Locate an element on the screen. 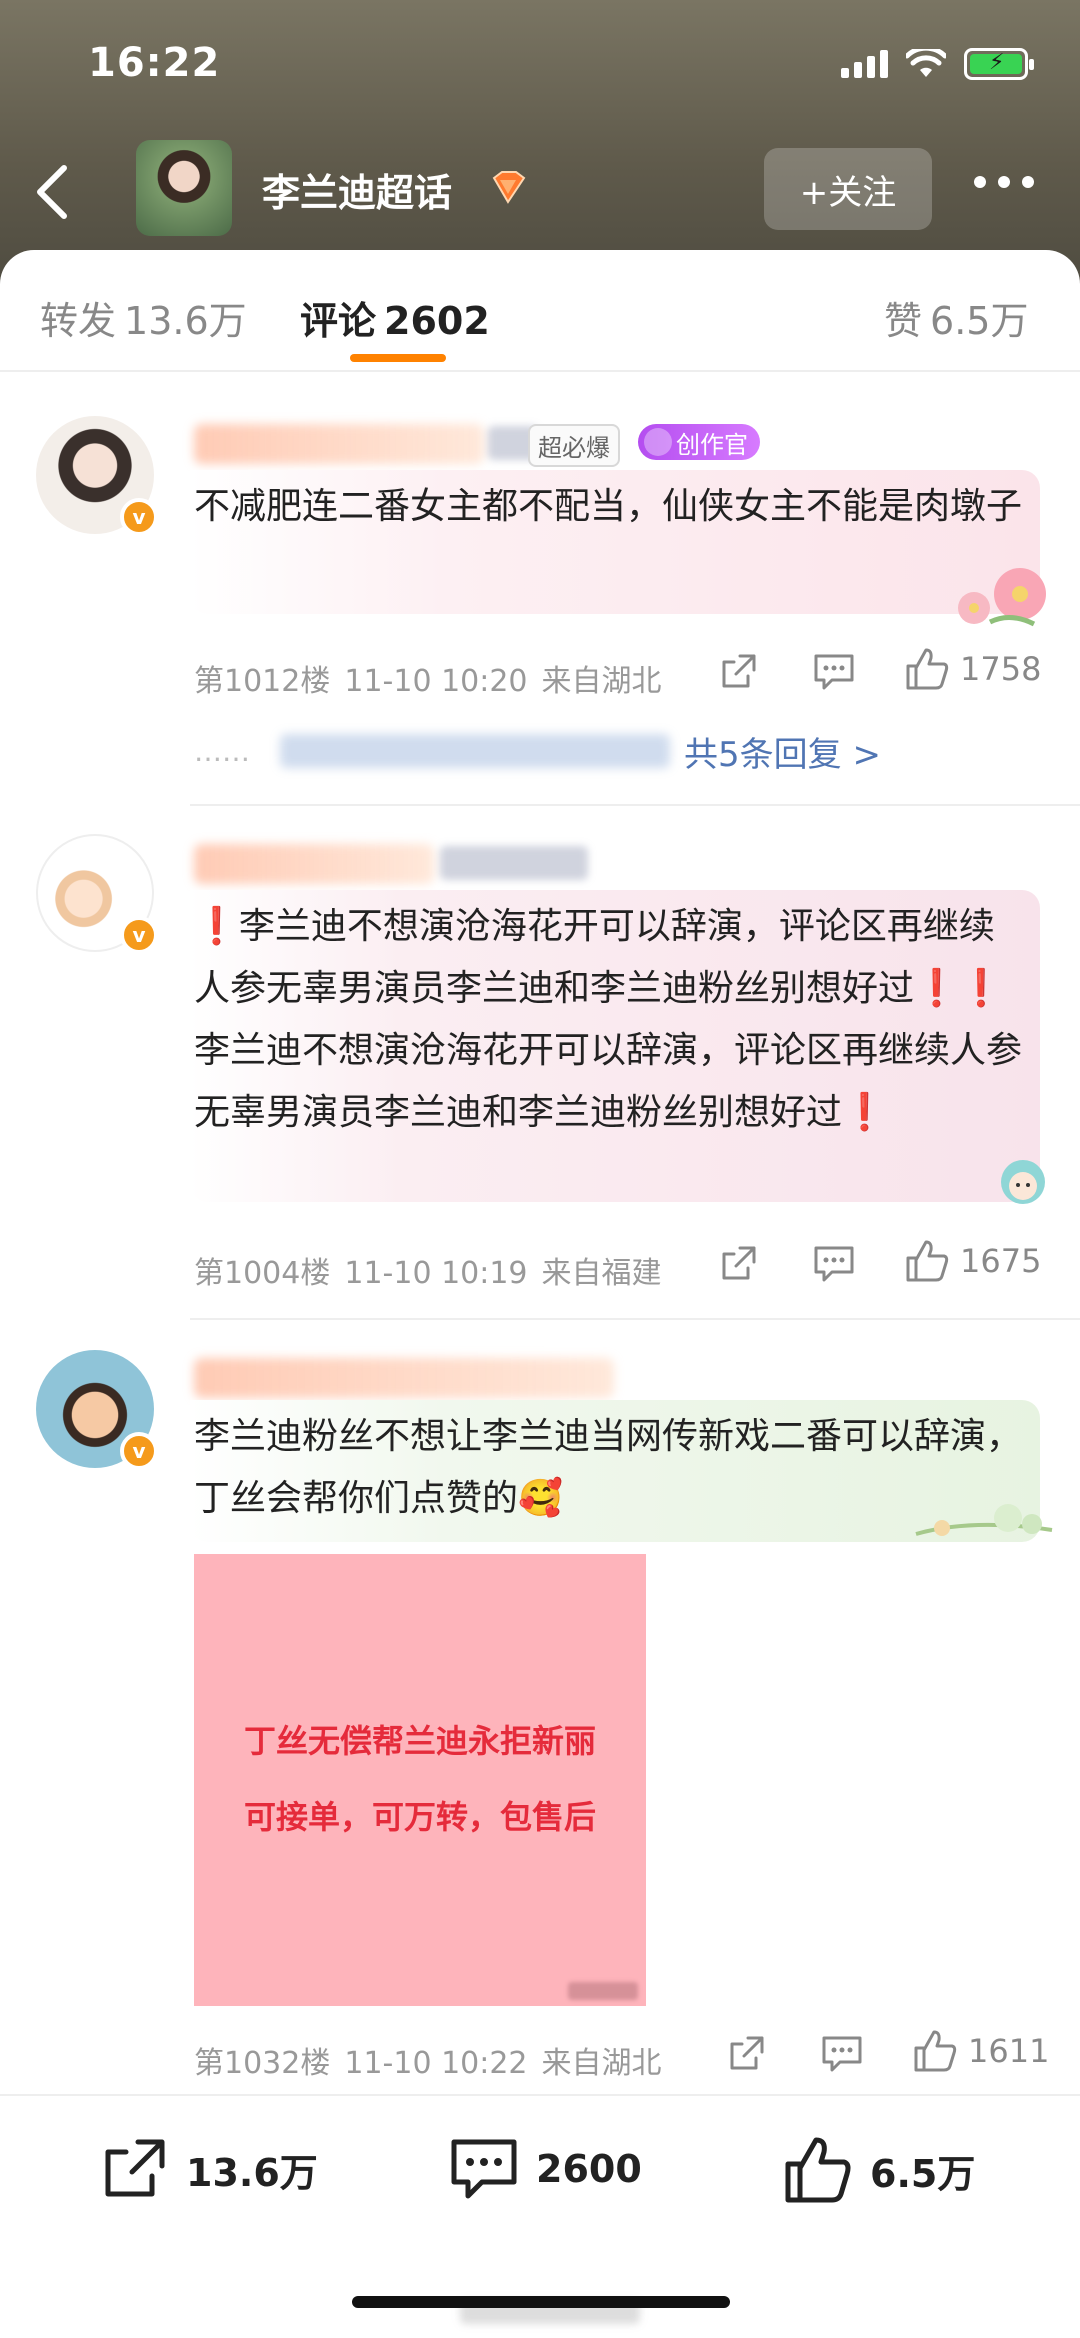 This screenshot has width=1080, height=2338. floor-number: 第1004楼 is located at coordinates (262, 1273).